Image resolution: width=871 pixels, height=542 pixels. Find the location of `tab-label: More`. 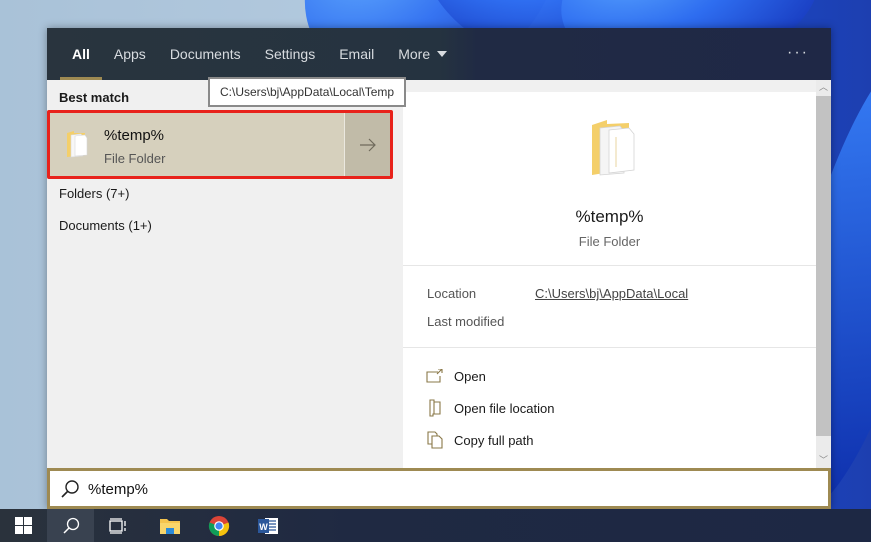

tab-label: More is located at coordinates (414, 54).